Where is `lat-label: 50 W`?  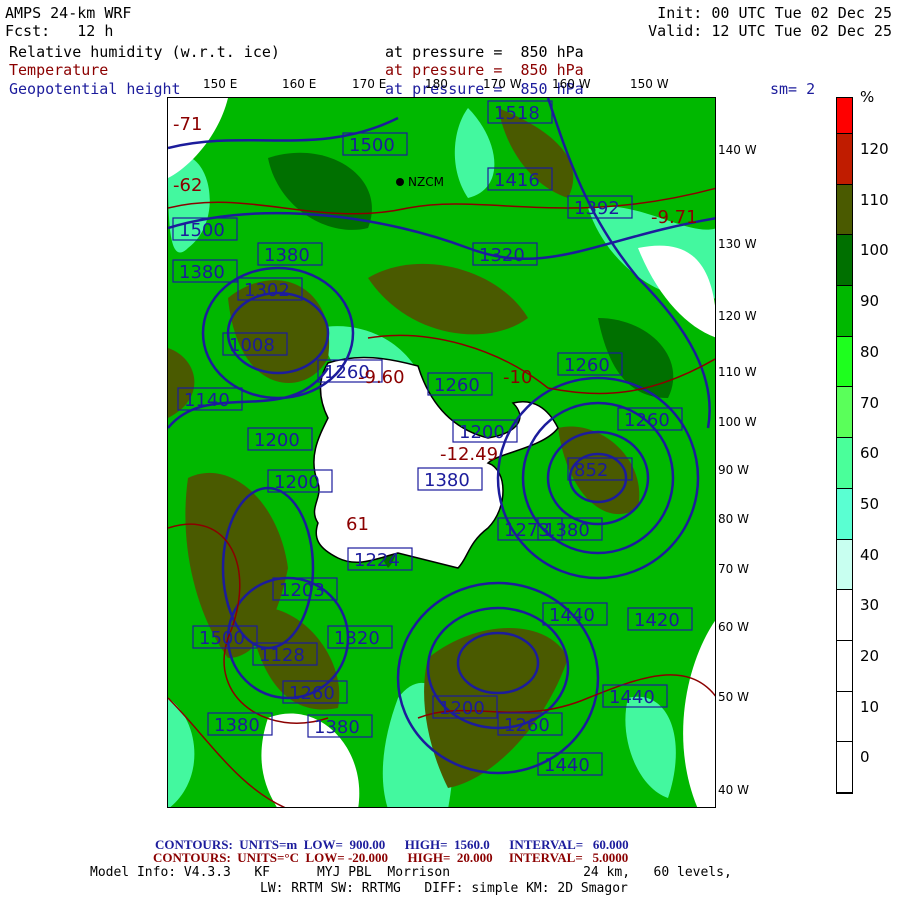
lat-label: 50 W is located at coordinates (733, 697).